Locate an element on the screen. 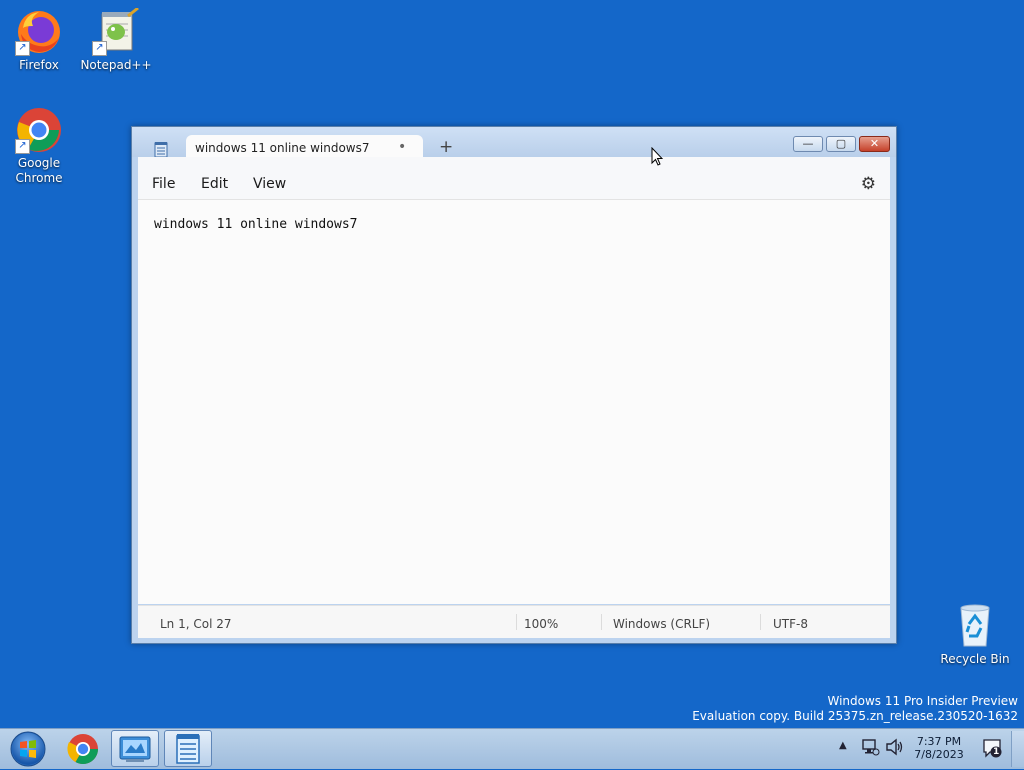  status-zoom: 100% is located at coordinates (541, 624).